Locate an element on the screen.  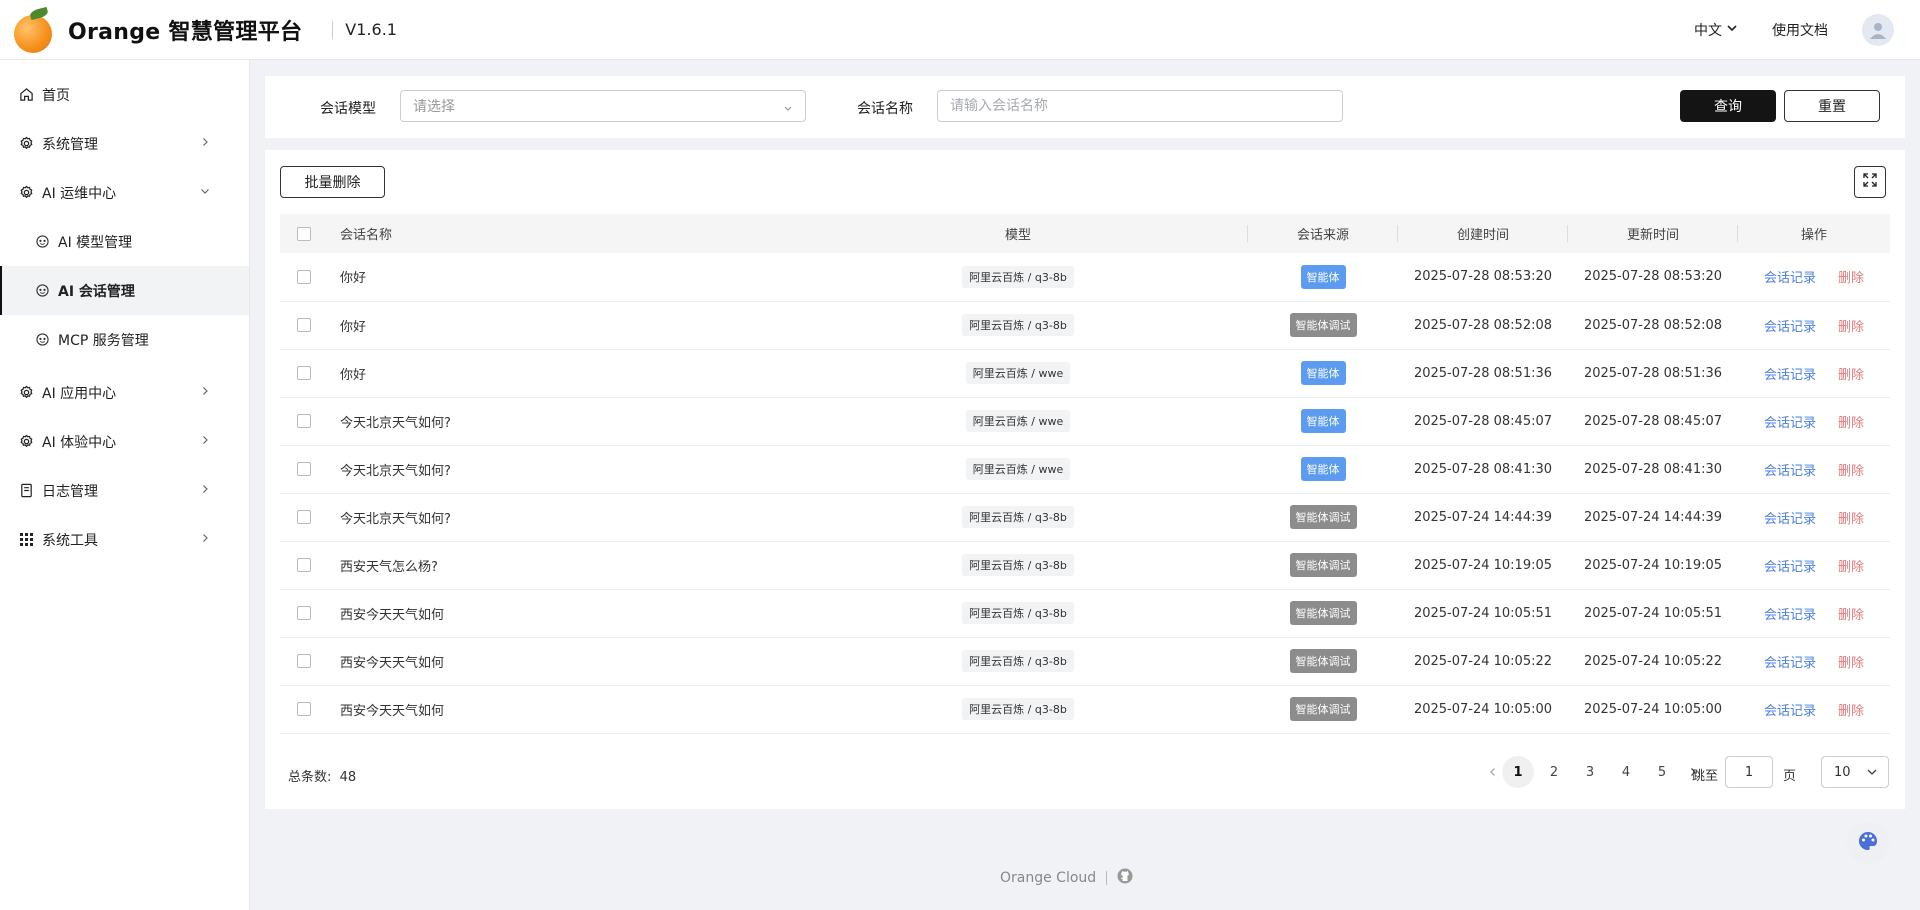
language-label: 中文 is located at coordinates (1708, 30).